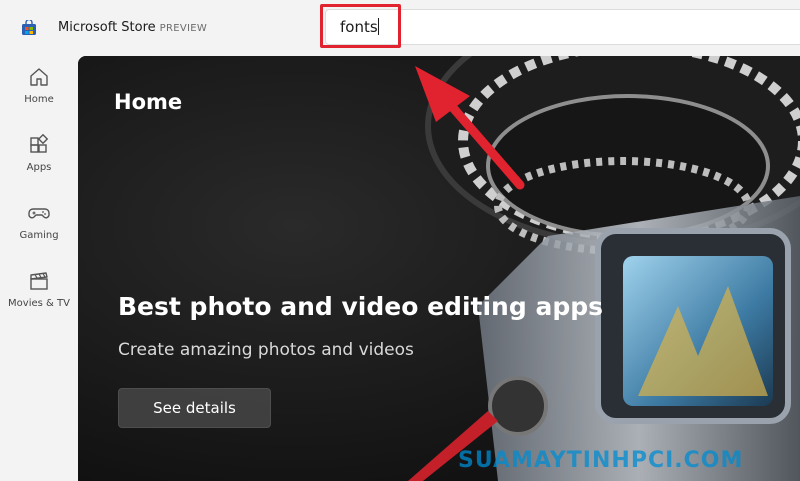 The height and width of the screenshot is (481, 800). I want to click on sidebar-item-apps: Apps, so click(39, 166).